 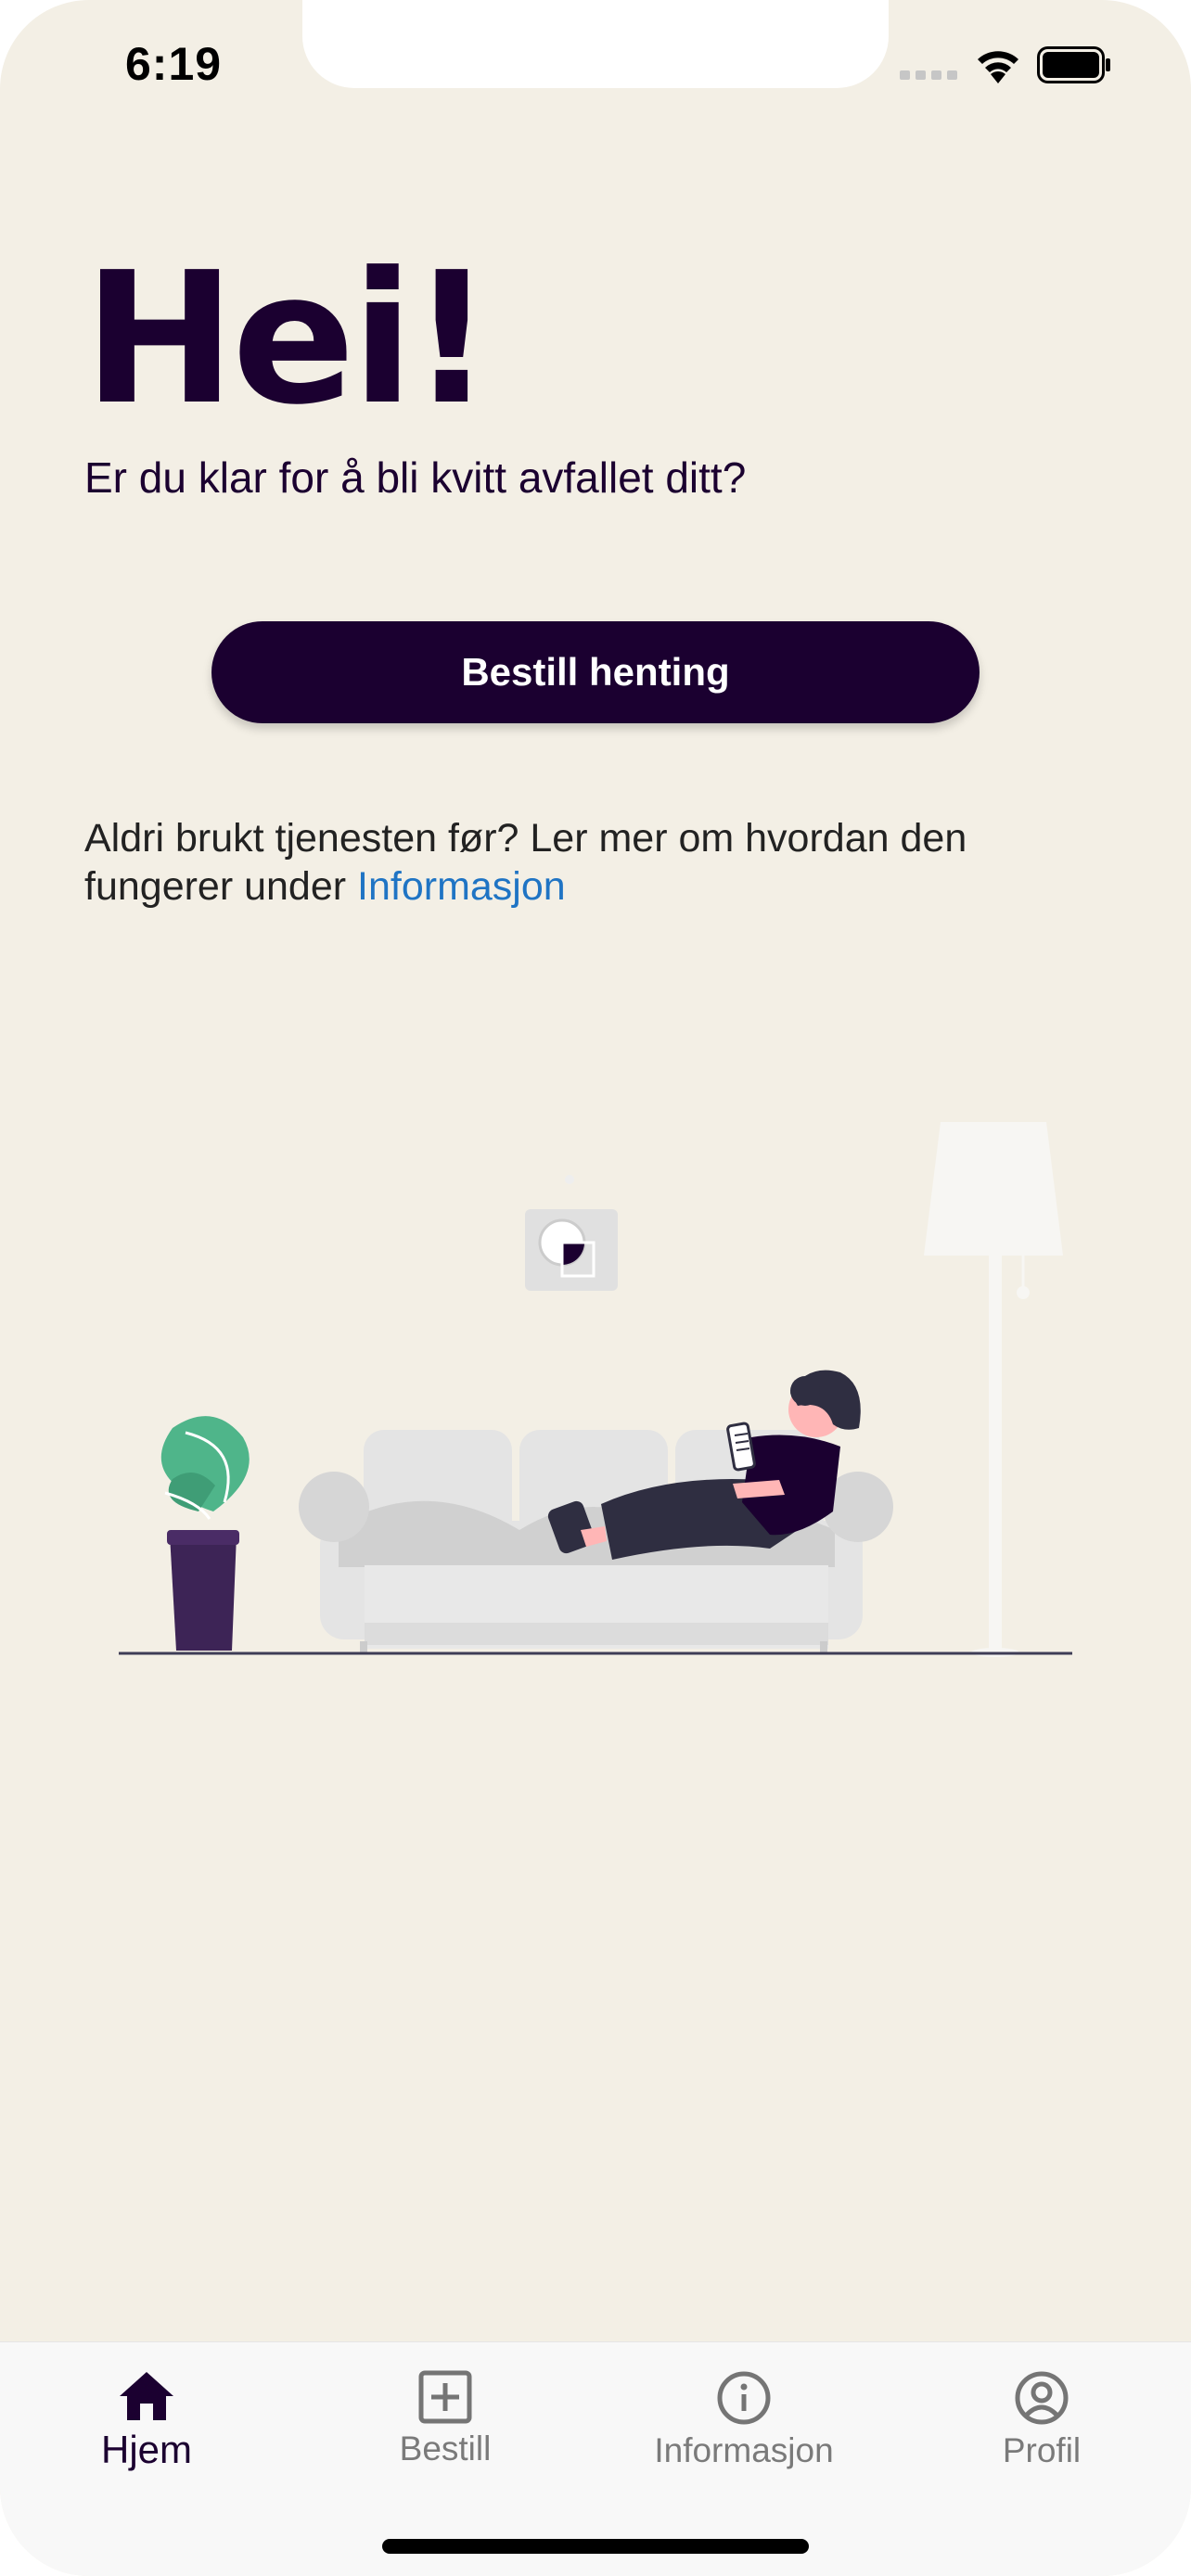 I want to click on page-title: Hei!, so click(x=288, y=339).